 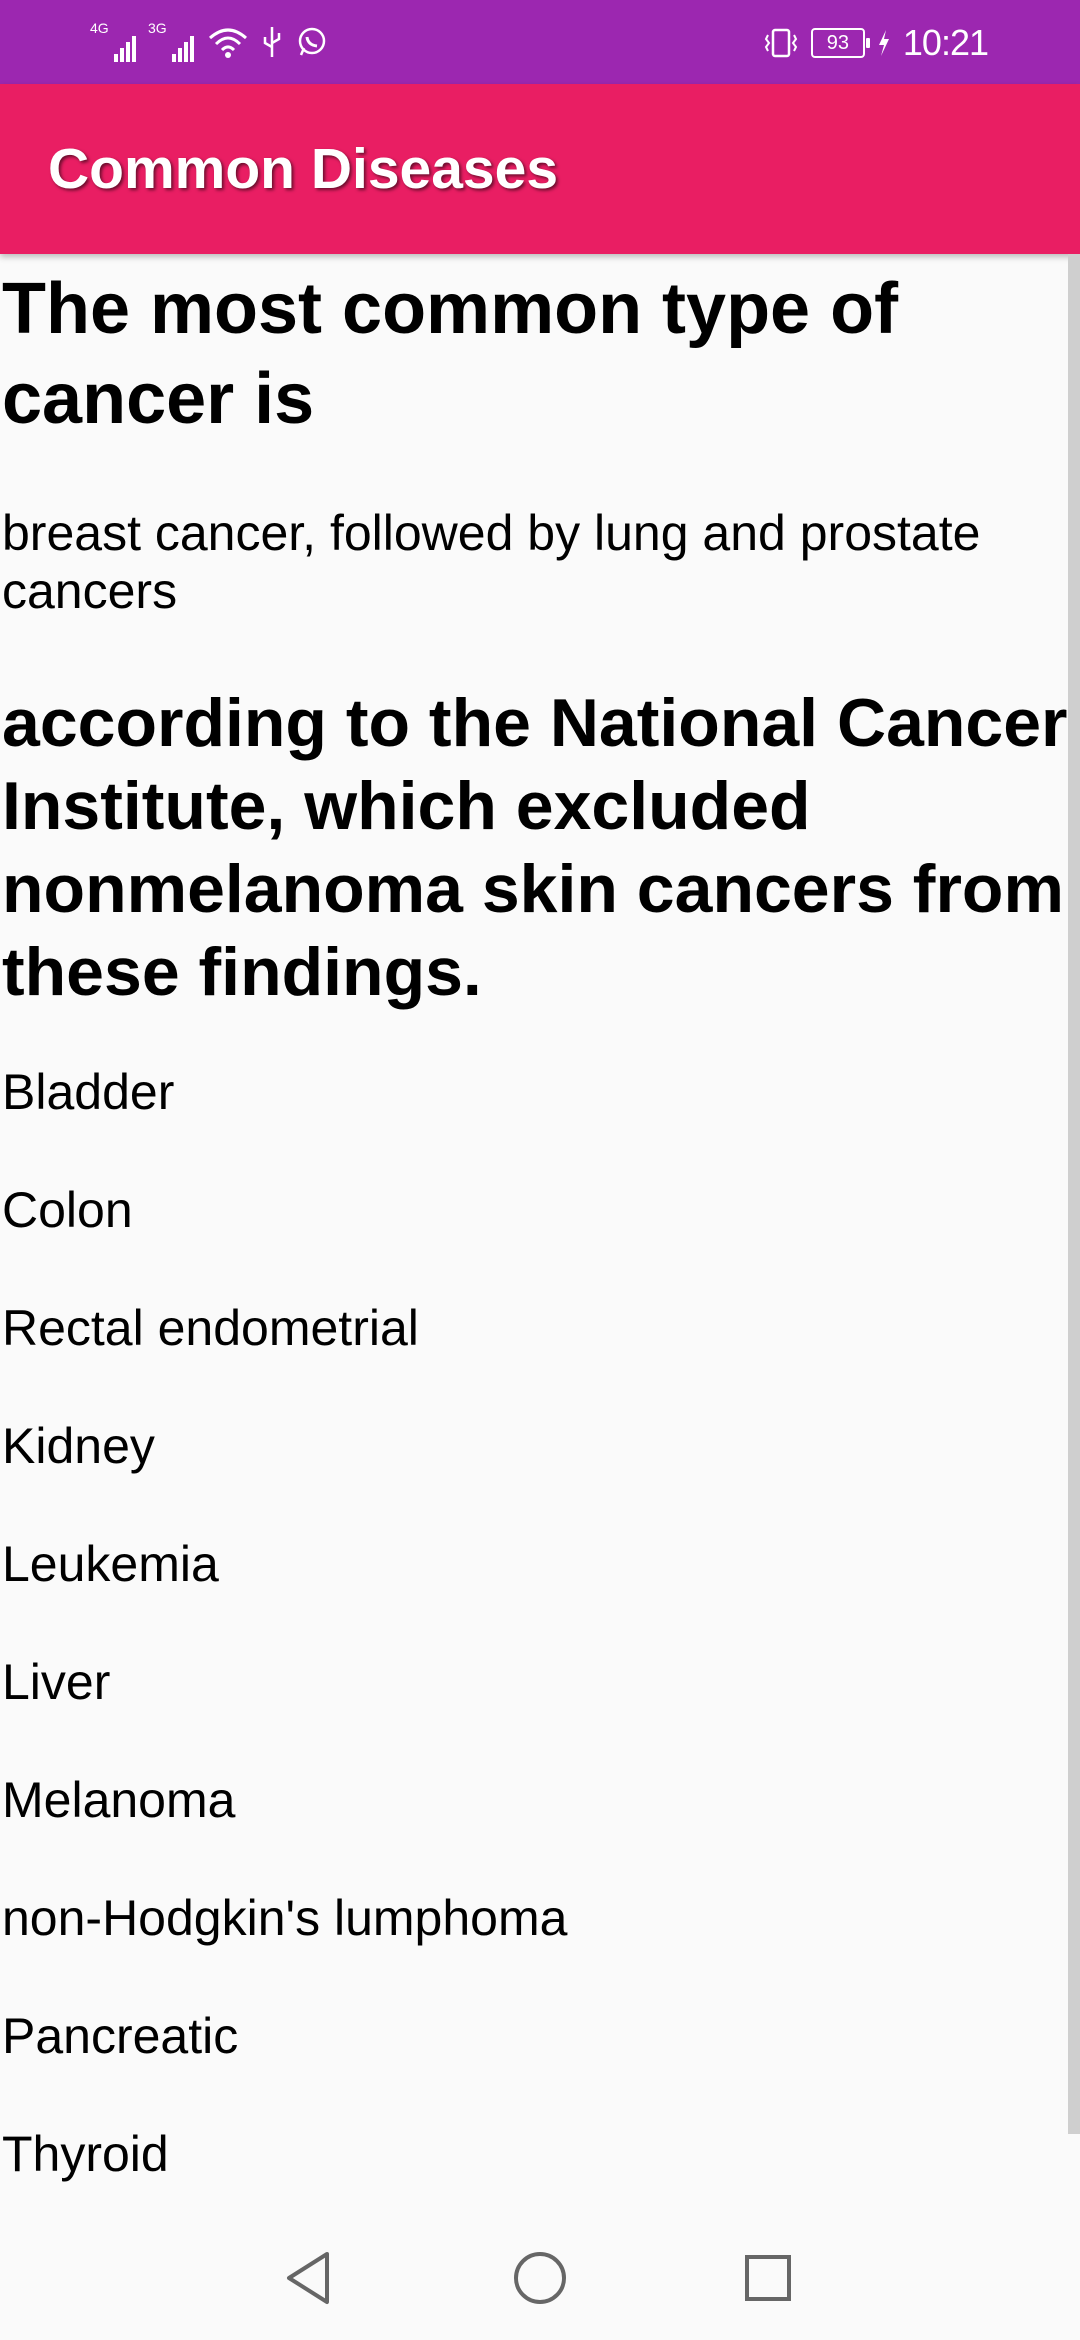 I want to click on battery-icon: 93, so click(x=840, y=43).